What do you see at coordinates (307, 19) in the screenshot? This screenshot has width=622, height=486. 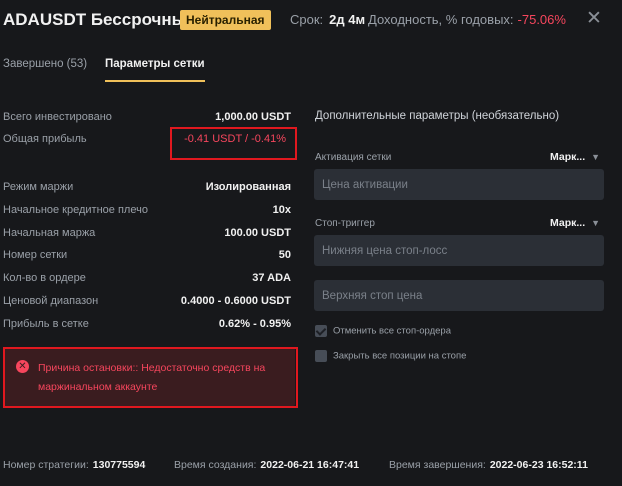 I see `term-label: Срок:` at bounding box center [307, 19].